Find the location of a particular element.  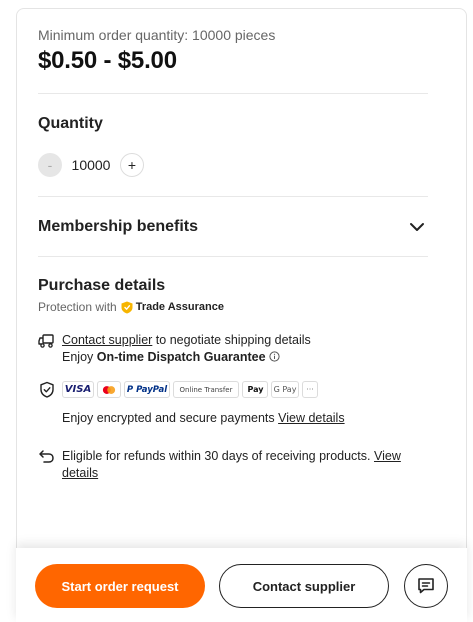

mastercard-icon is located at coordinates (109, 389).